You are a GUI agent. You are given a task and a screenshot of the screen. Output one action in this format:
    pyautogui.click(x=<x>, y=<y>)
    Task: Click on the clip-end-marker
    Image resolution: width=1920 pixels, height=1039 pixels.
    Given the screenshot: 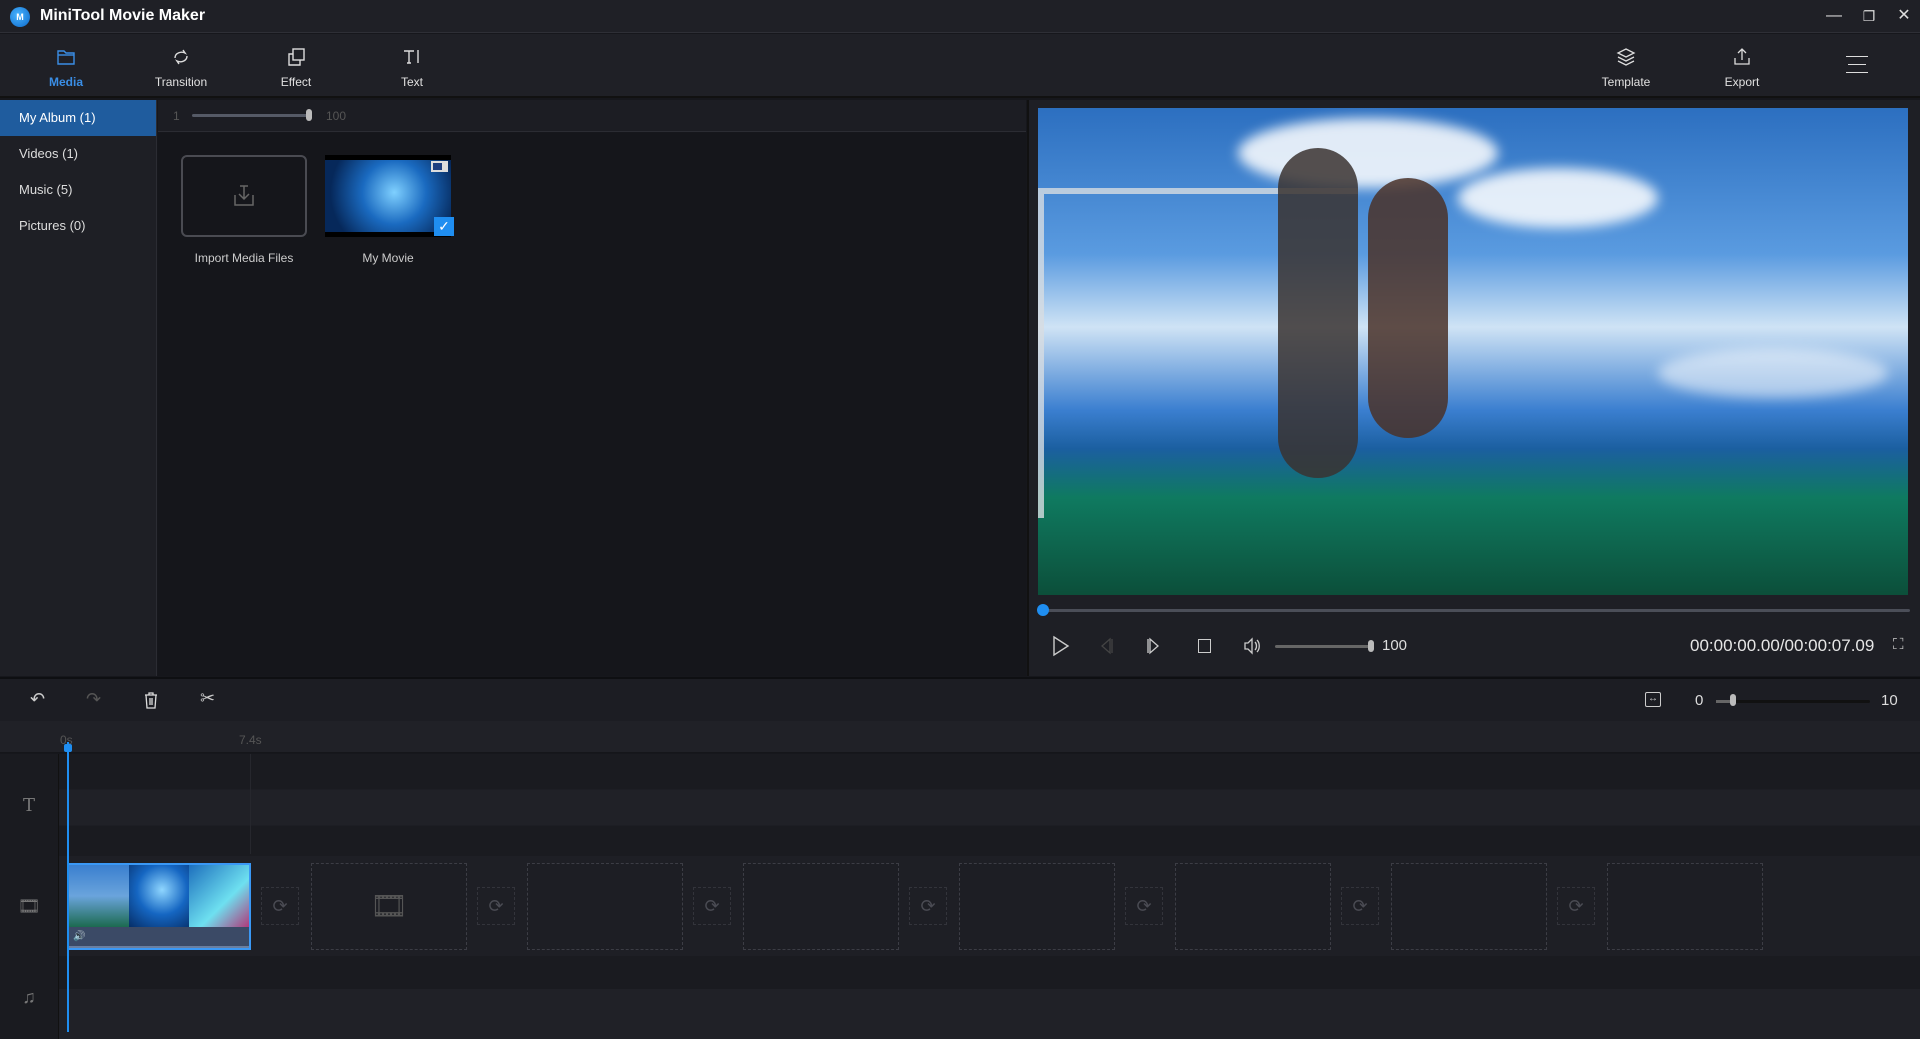 What is the action you would take?
    pyautogui.click(x=250, y=804)
    